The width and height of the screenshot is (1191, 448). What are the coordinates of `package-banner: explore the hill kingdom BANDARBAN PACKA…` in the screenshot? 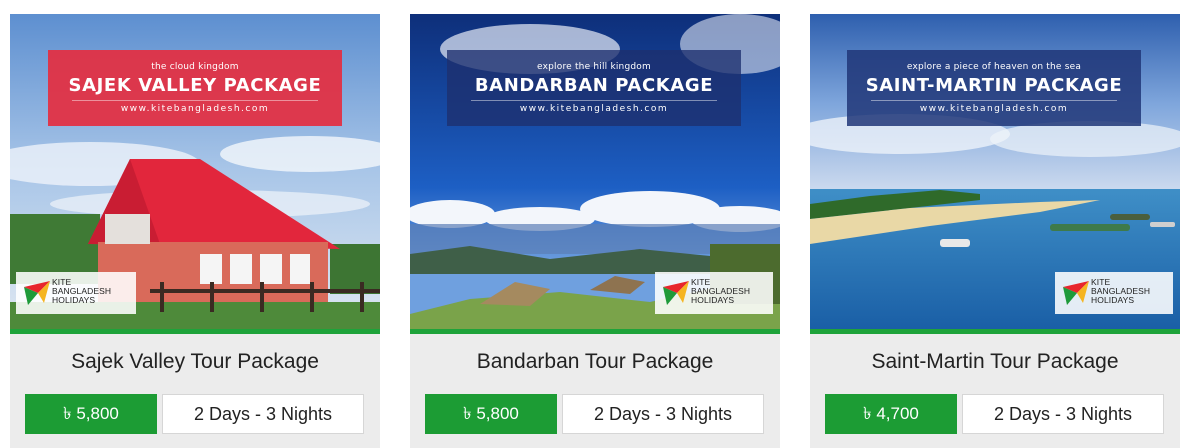 It's located at (594, 88).